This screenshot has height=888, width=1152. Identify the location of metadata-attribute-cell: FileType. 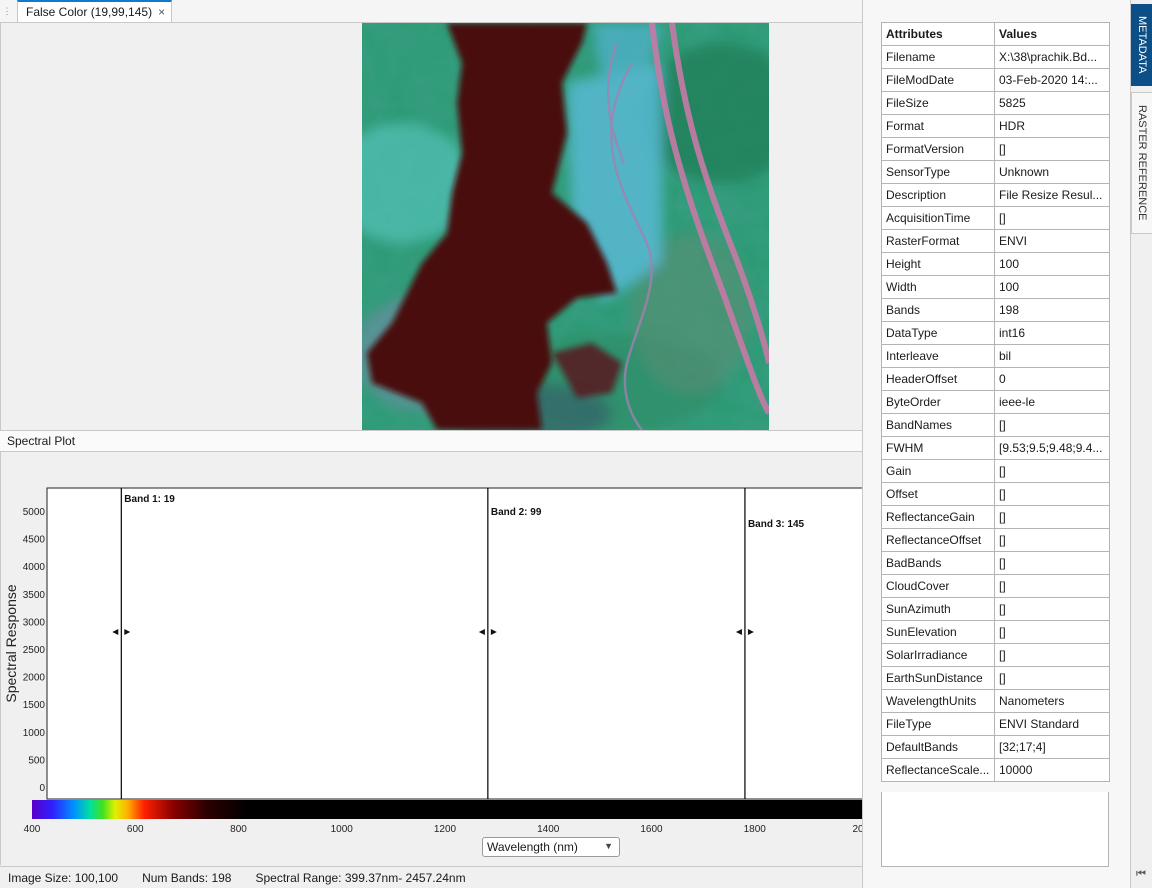
(938, 724).